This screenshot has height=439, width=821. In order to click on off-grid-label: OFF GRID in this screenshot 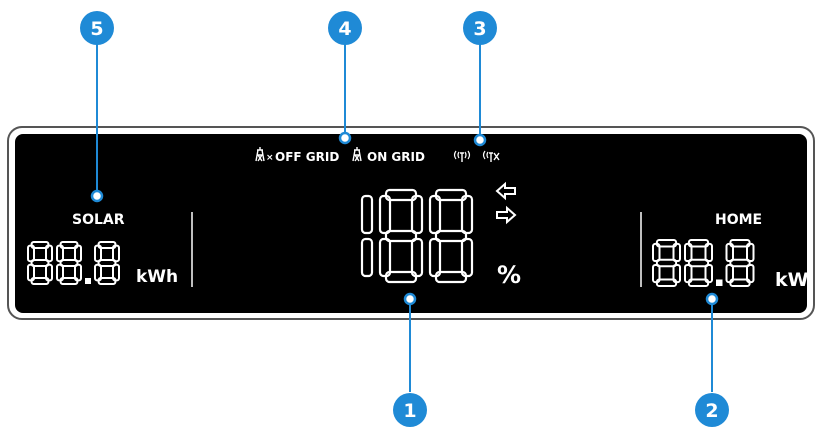, I will do `click(307, 157)`.